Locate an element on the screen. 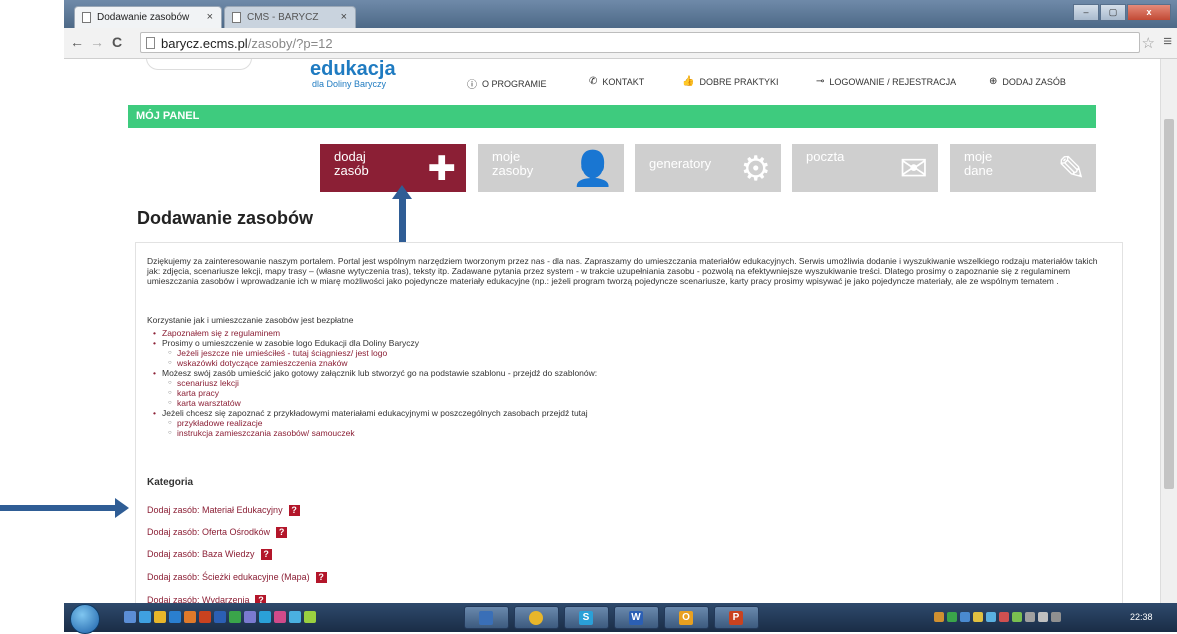  windows-taskbar: S W O P 22:38 is located at coordinates (620, 618).